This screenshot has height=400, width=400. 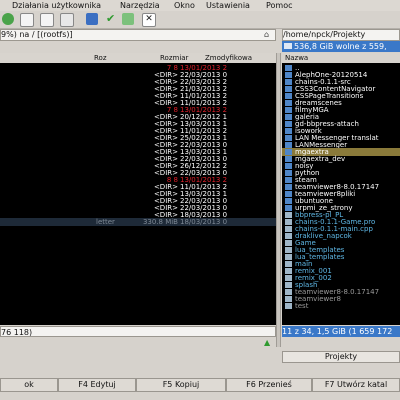 I want to click on right-status-text: 11 z 34, 1,5 GiB (1 659 172, so click(x=337, y=331).